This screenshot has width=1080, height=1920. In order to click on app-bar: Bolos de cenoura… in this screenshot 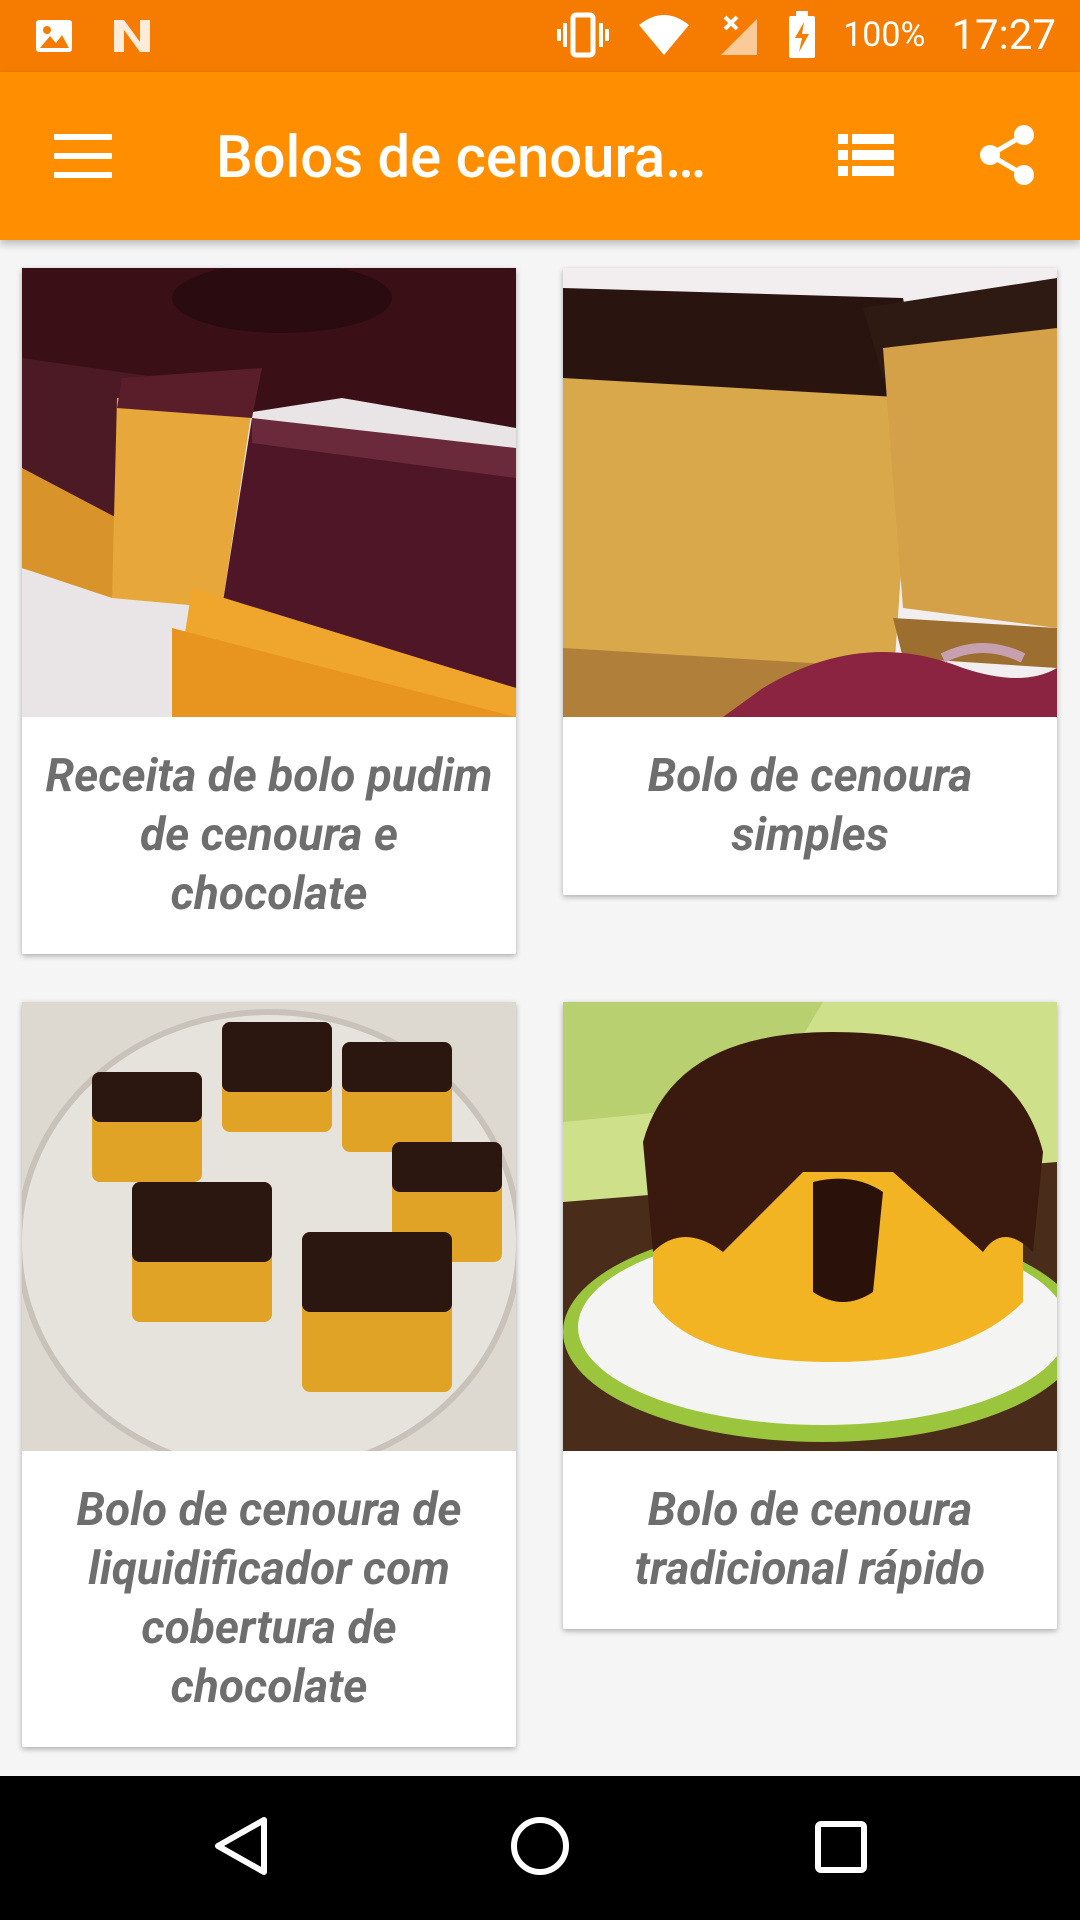, I will do `click(540, 156)`.